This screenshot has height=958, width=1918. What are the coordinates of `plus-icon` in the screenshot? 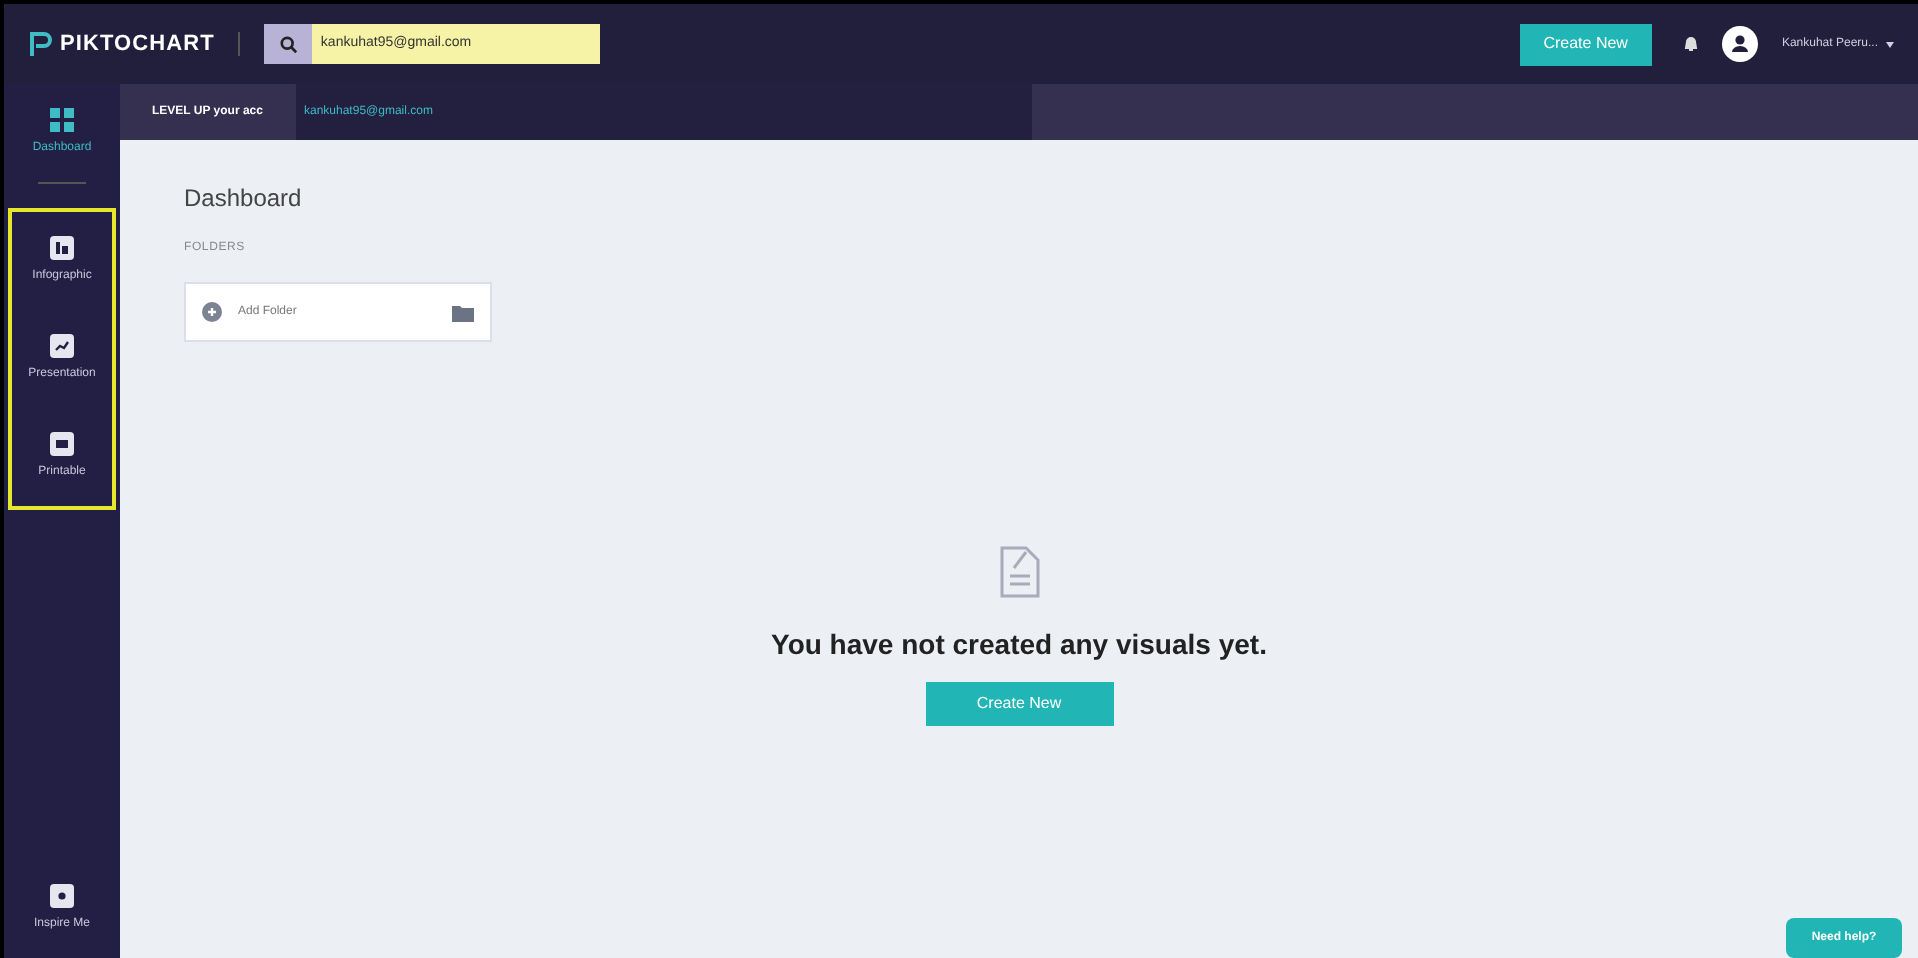 It's located at (212, 312).